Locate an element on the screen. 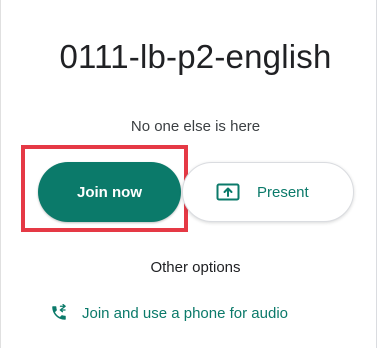 The height and width of the screenshot is (348, 391). present-button: Present is located at coordinates (268, 192).